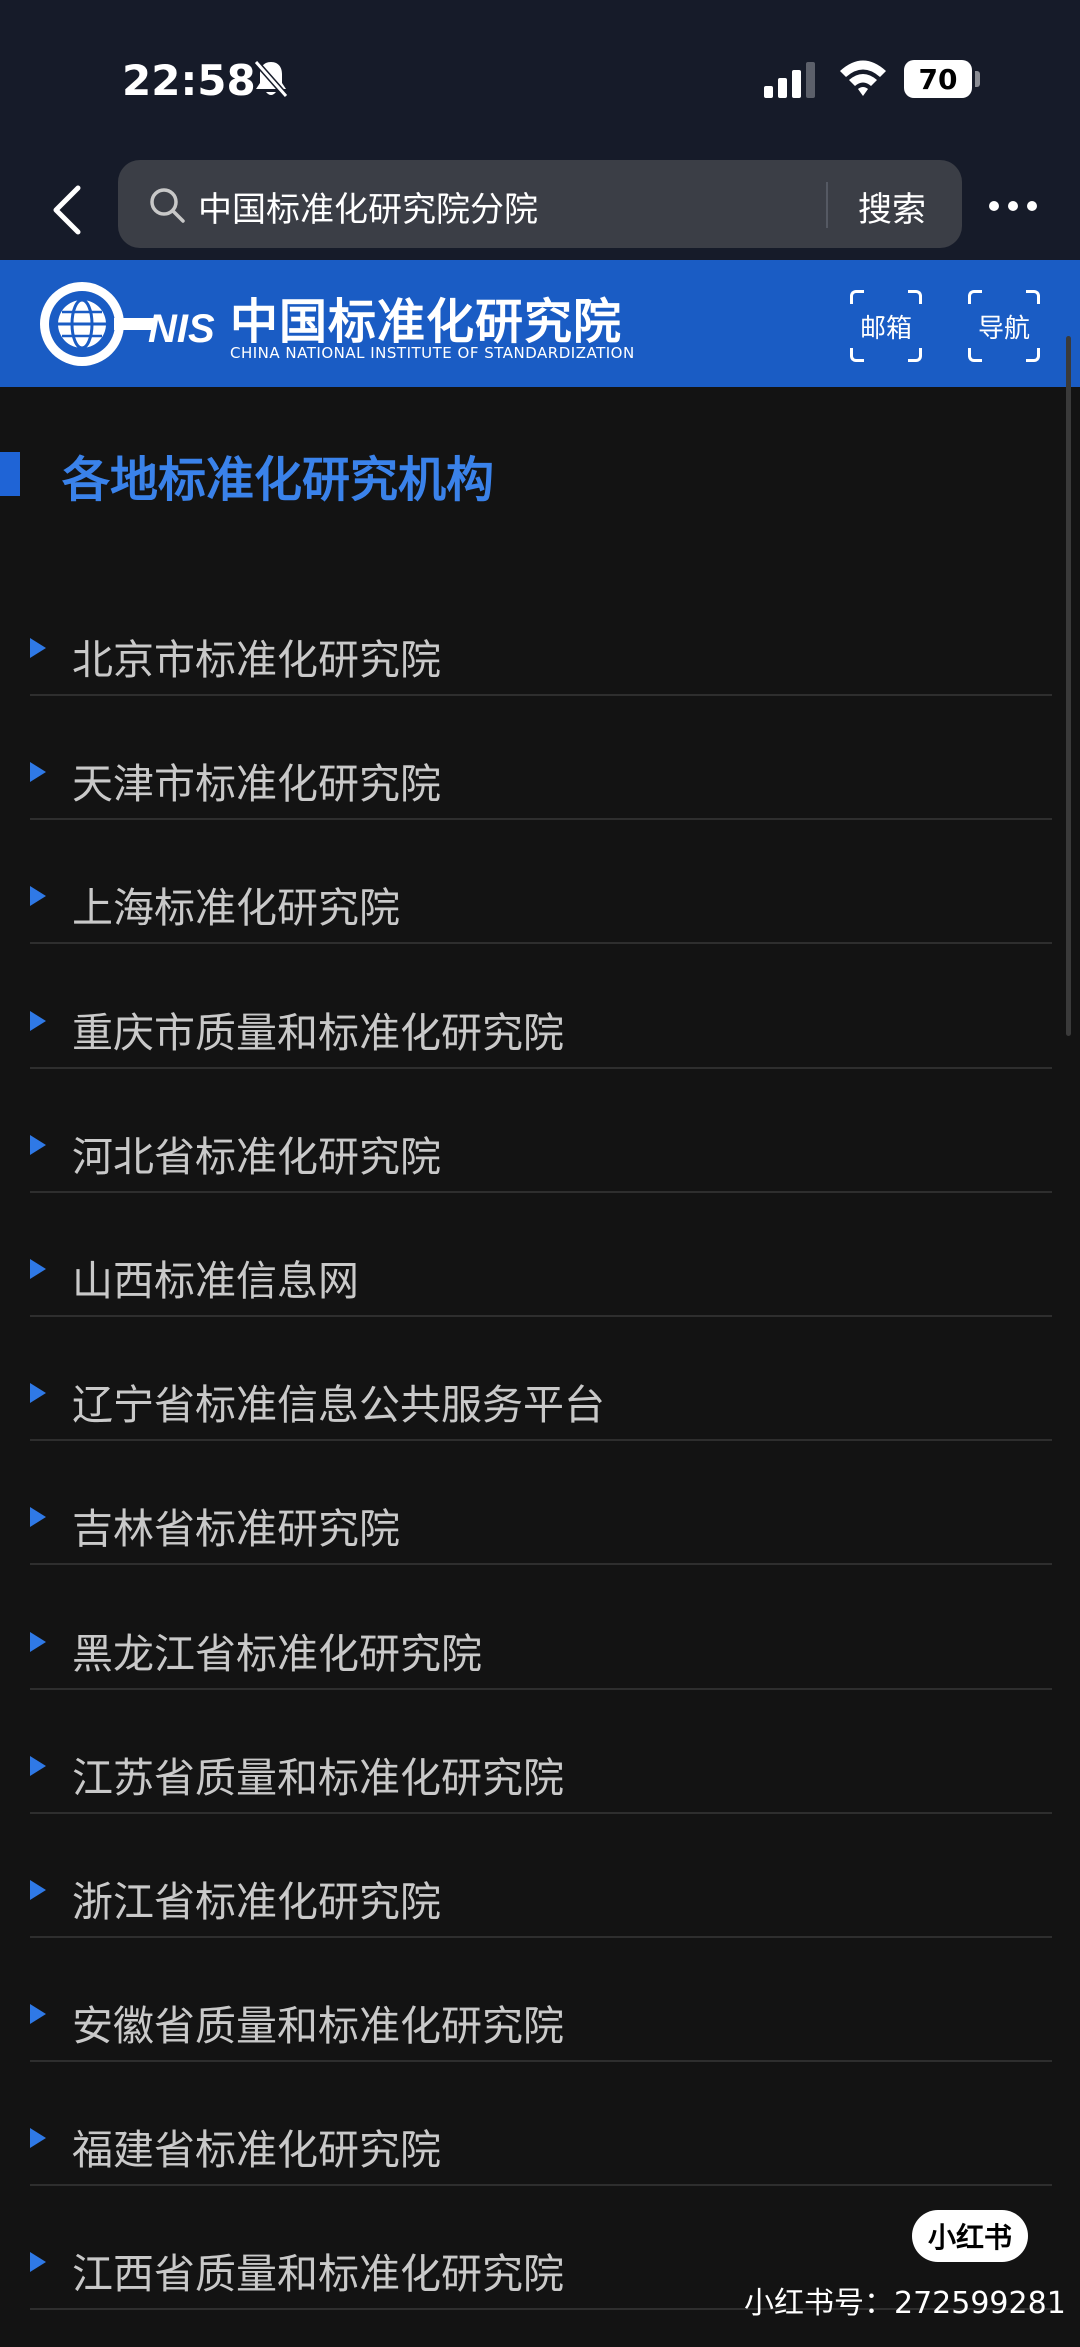 The width and height of the screenshot is (1080, 2347). I want to click on org-link: 江苏省质量和标准化研究院, so click(318, 1774).